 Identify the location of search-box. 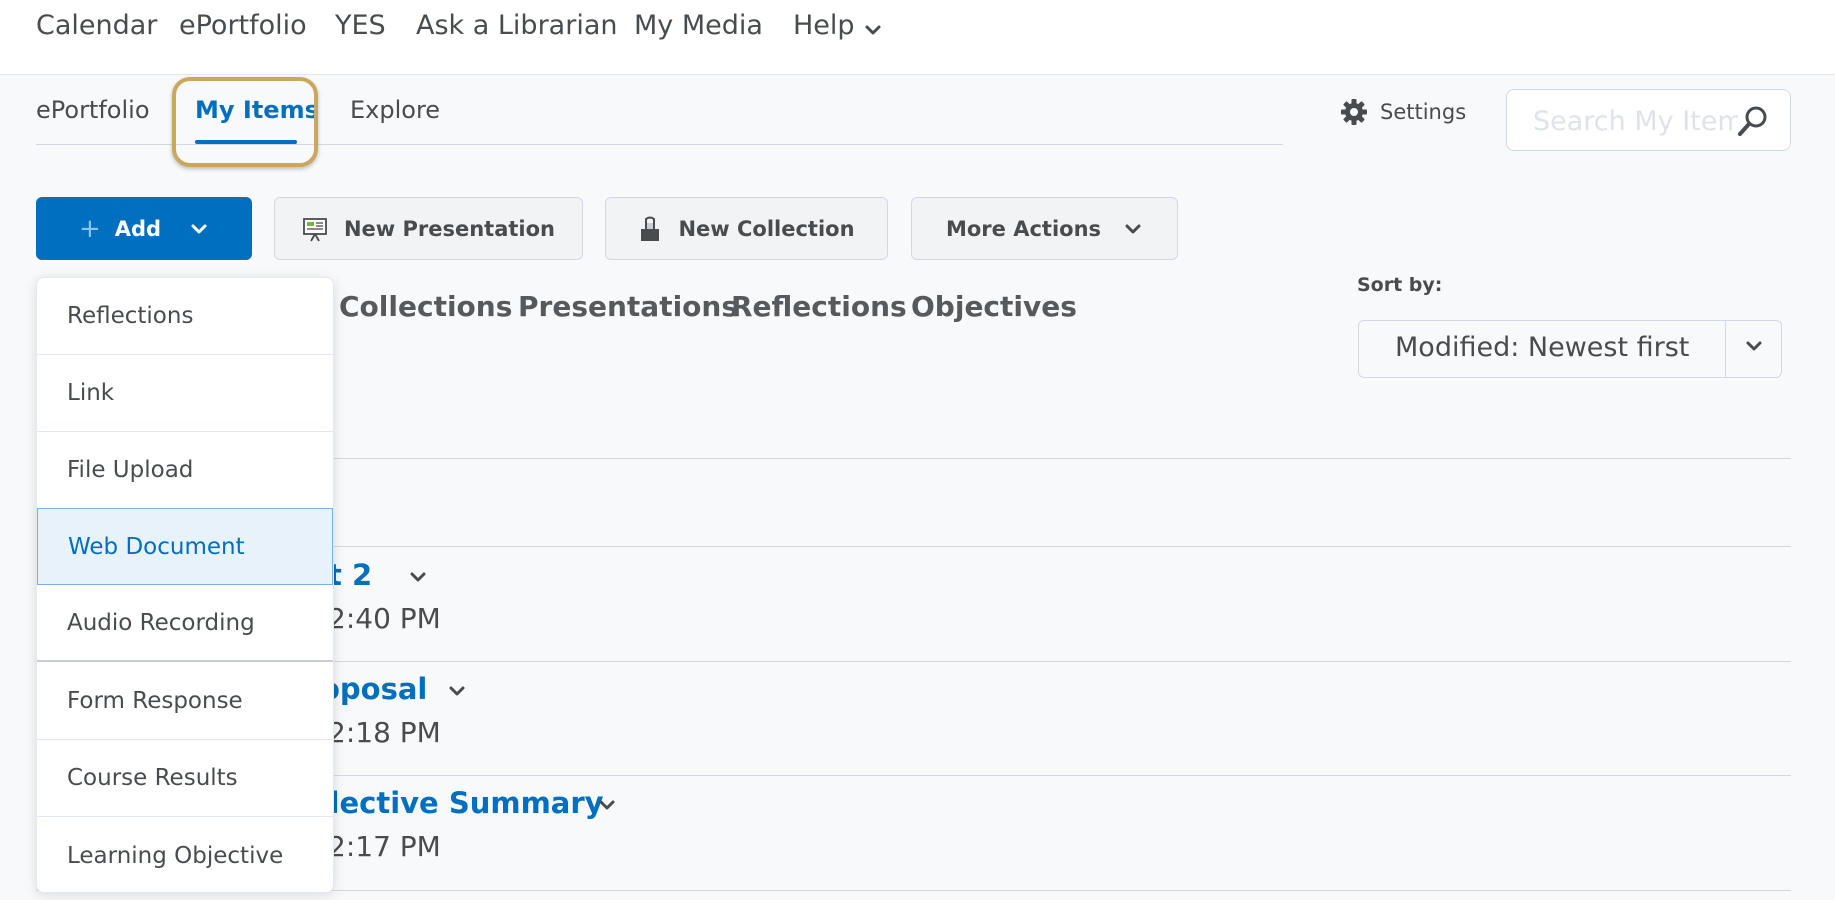
(1648, 120).